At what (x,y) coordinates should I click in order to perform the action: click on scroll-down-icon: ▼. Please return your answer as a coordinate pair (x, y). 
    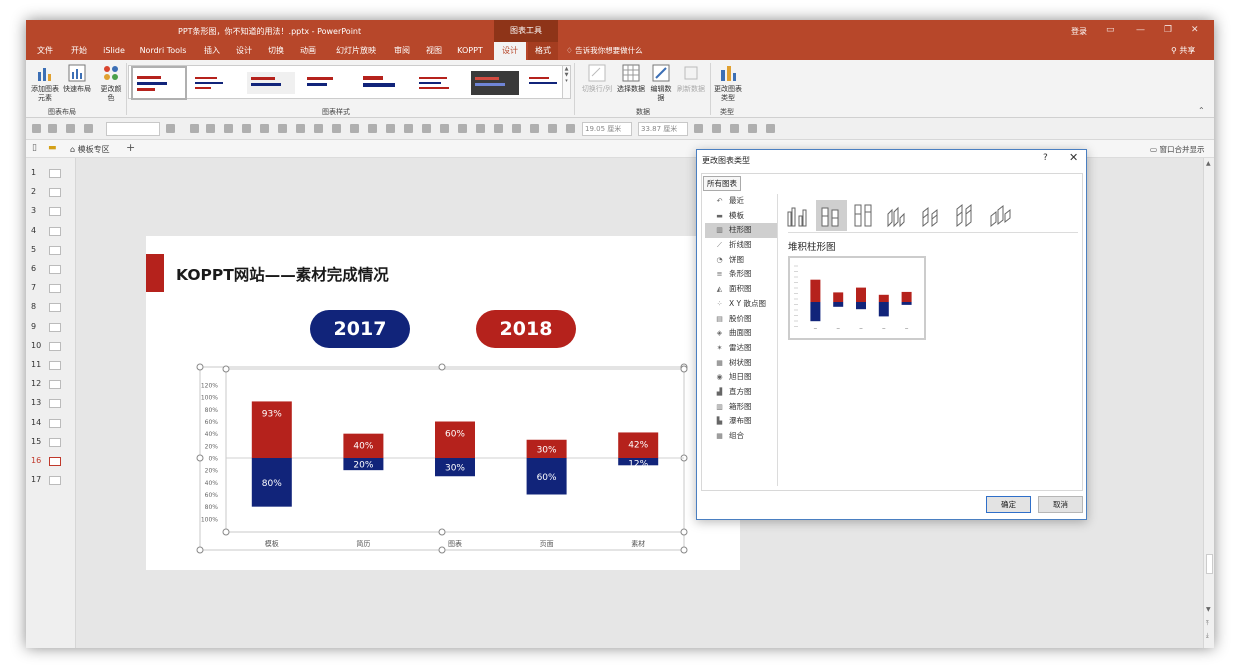
    Looking at the image, I should click on (1208, 609).